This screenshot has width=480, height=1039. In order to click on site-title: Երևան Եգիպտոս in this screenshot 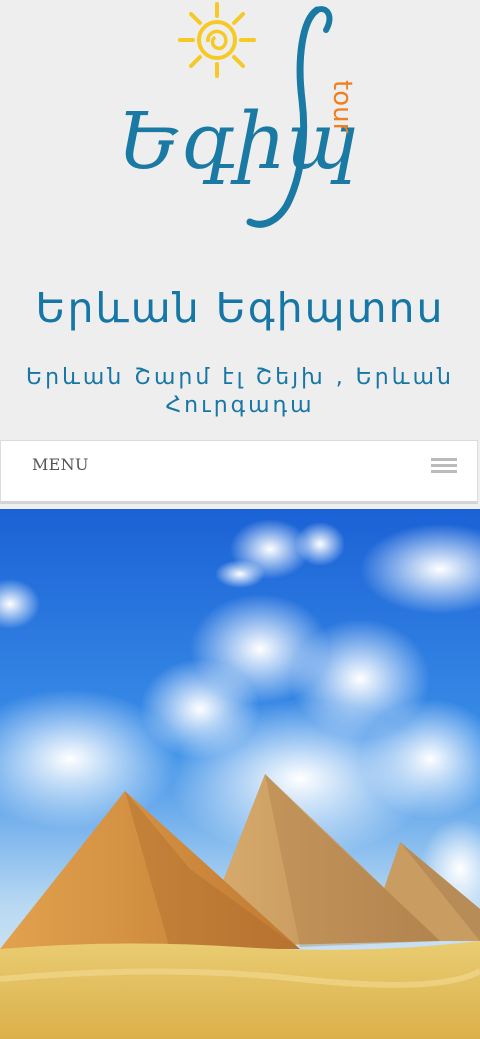, I will do `click(240, 308)`.